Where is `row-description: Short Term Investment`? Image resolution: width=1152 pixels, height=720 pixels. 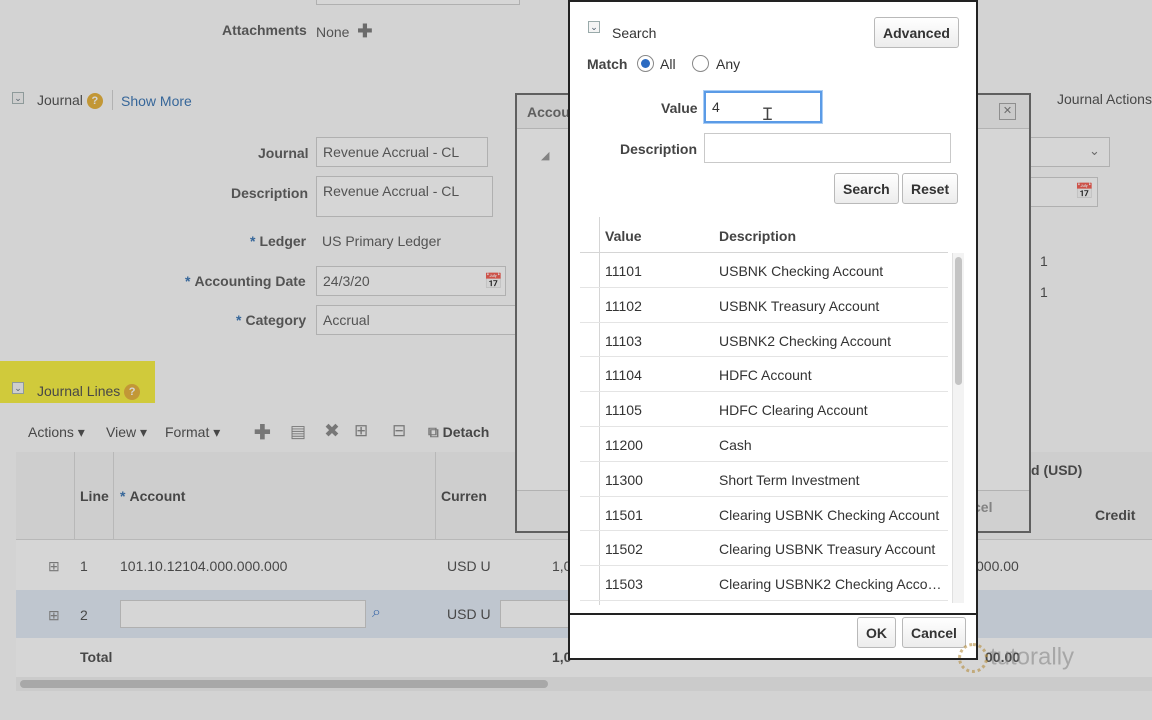
row-description: Short Term Investment is located at coordinates (789, 479).